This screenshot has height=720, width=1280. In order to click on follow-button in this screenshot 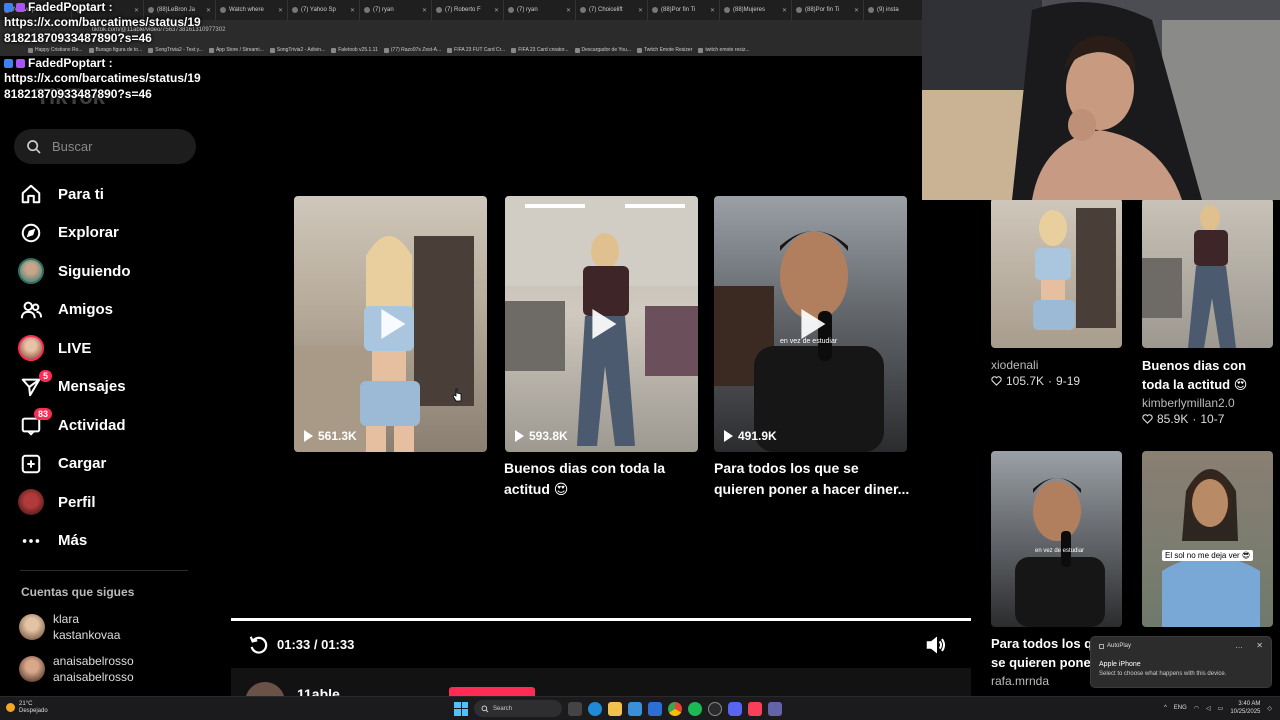, I will do `click(492, 691)`.